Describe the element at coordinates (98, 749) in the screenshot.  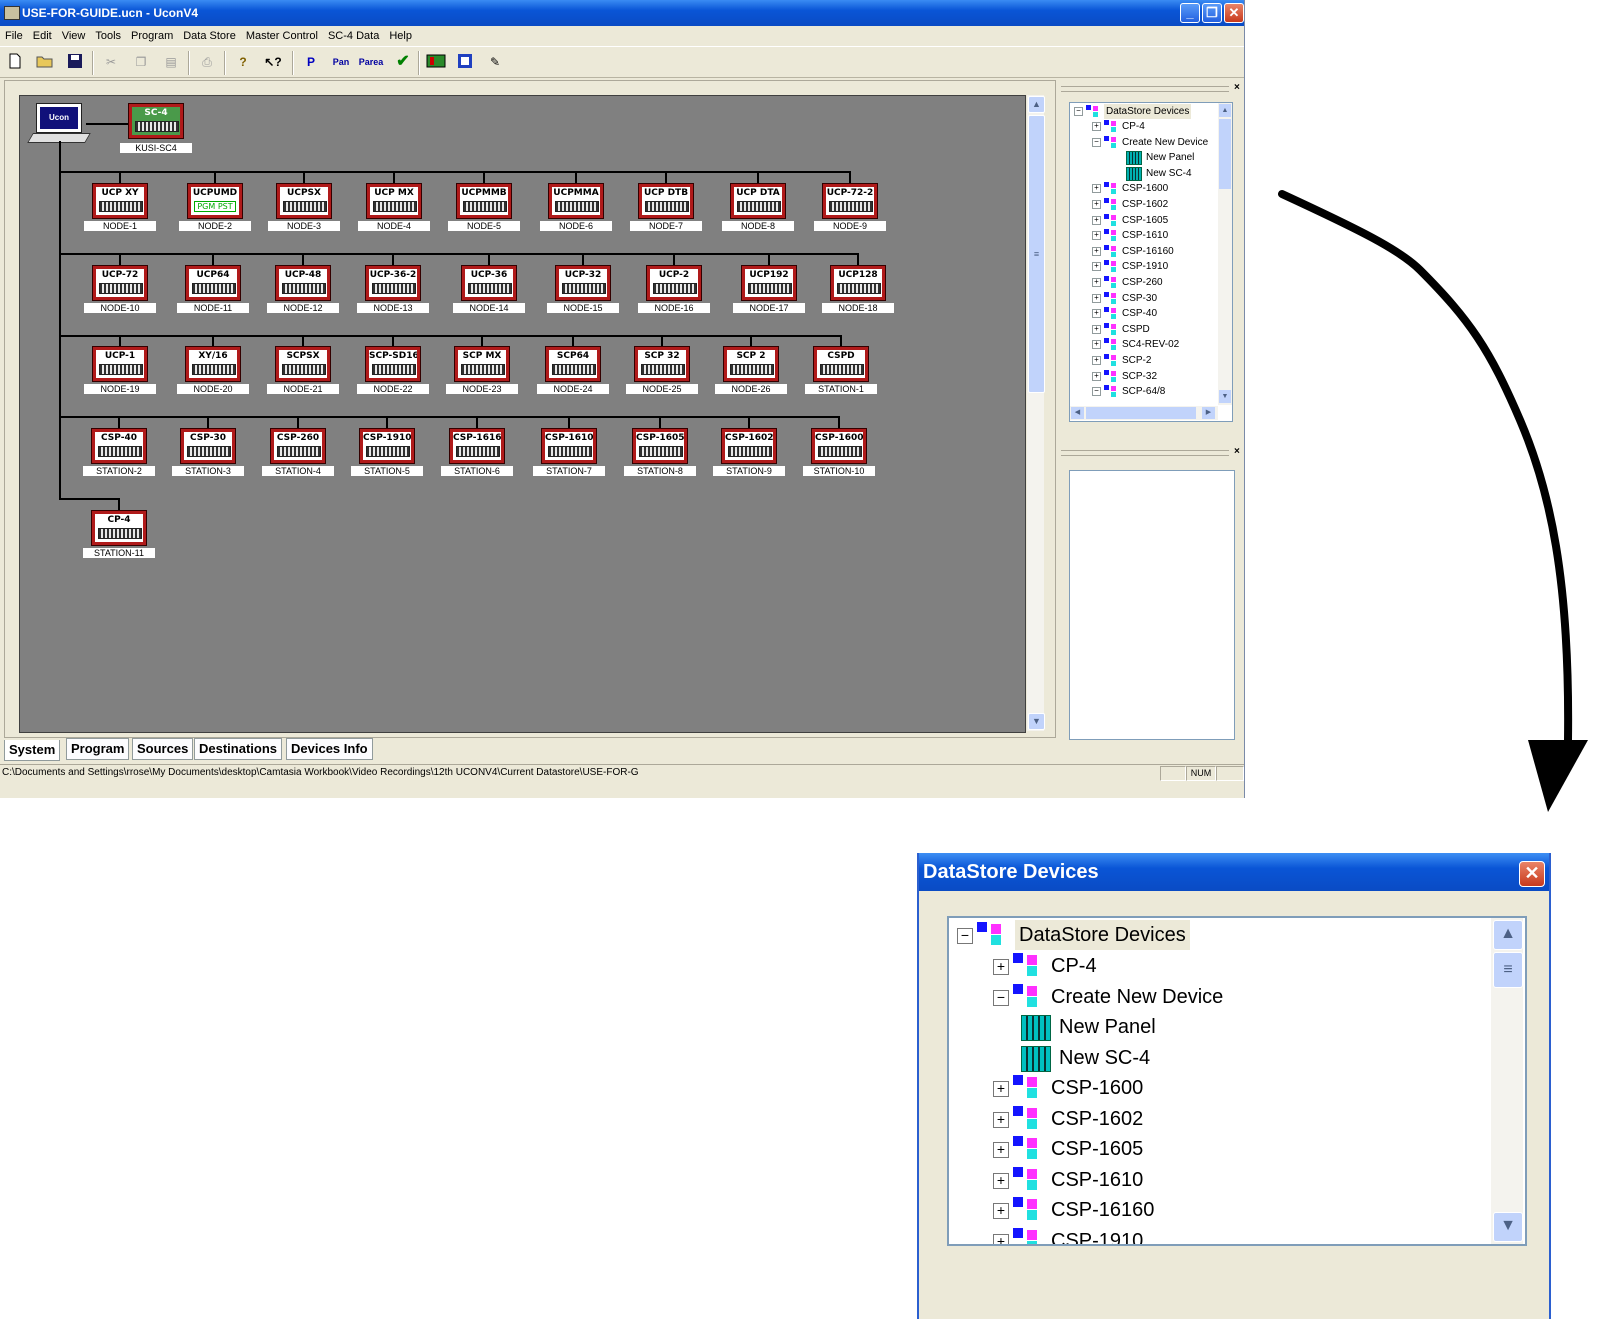
I see `tab-program: Program` at that location.